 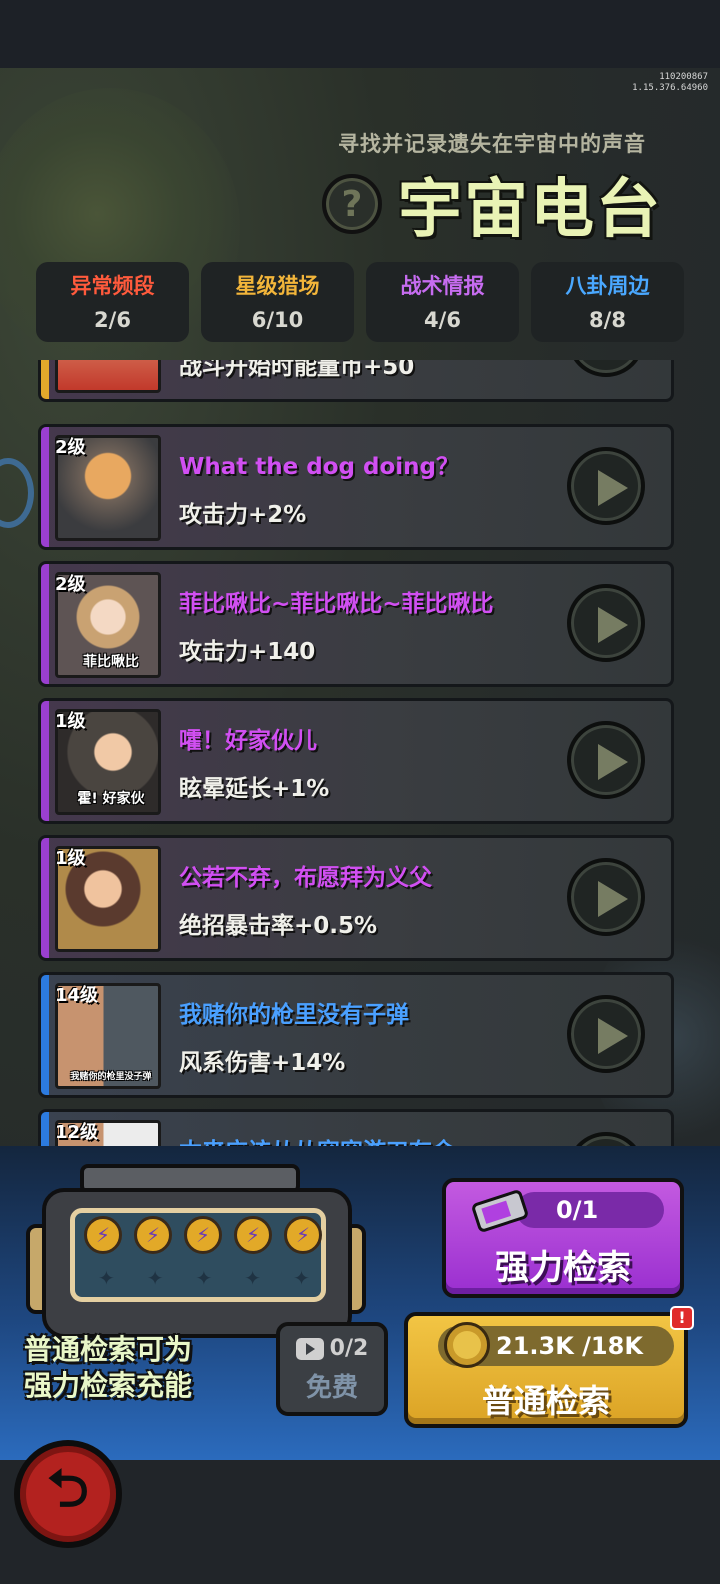 I want to click on strong-search-button: 0/1 强力检索, so click(x=563, y=1238).